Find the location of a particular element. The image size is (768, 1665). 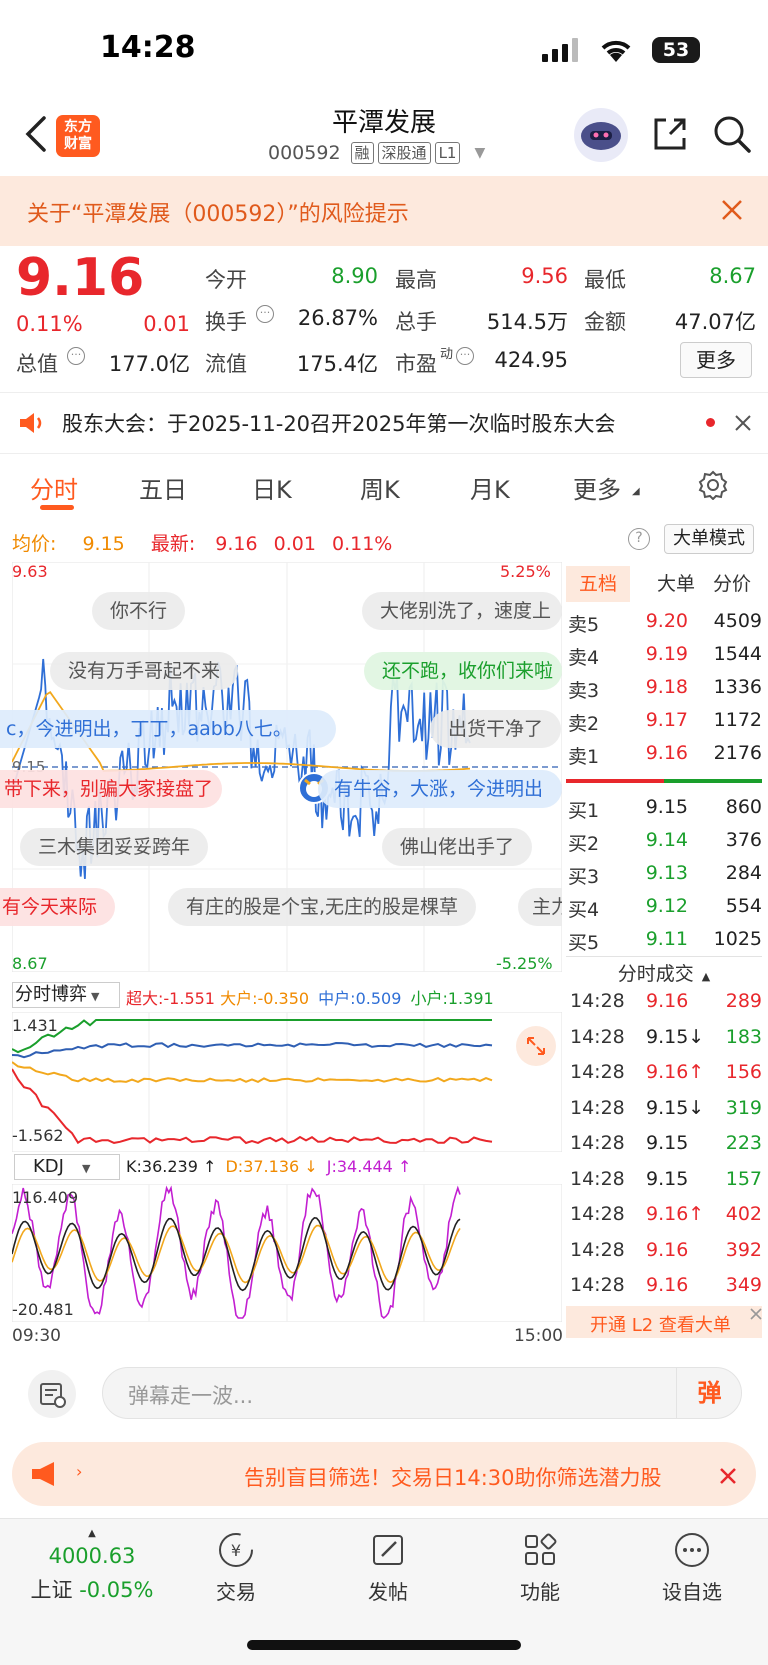

nav-add-watchlist: 设自选 is located at coordinates (692, 1567).